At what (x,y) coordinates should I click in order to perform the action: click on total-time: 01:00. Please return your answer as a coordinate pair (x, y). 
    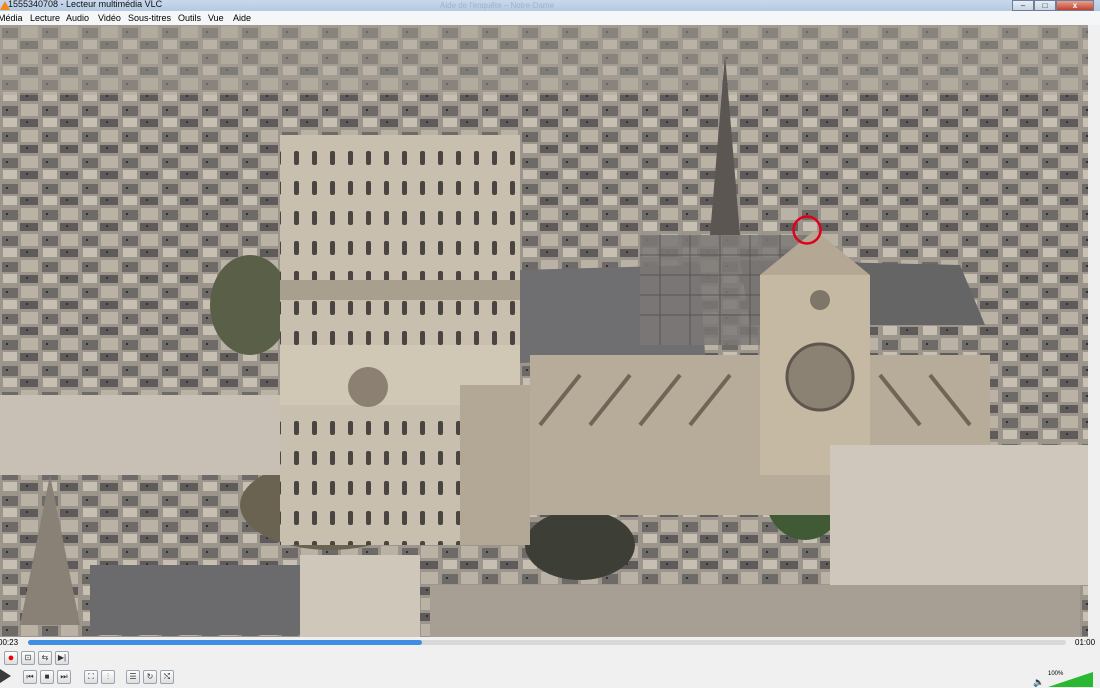
    Looking at the image, I should click on (1085, 642).